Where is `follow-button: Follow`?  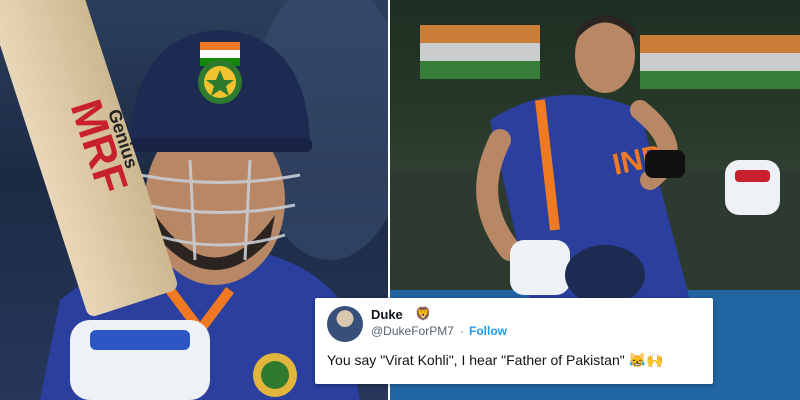
follow-button: Follow is located at coordinates (488, 331).